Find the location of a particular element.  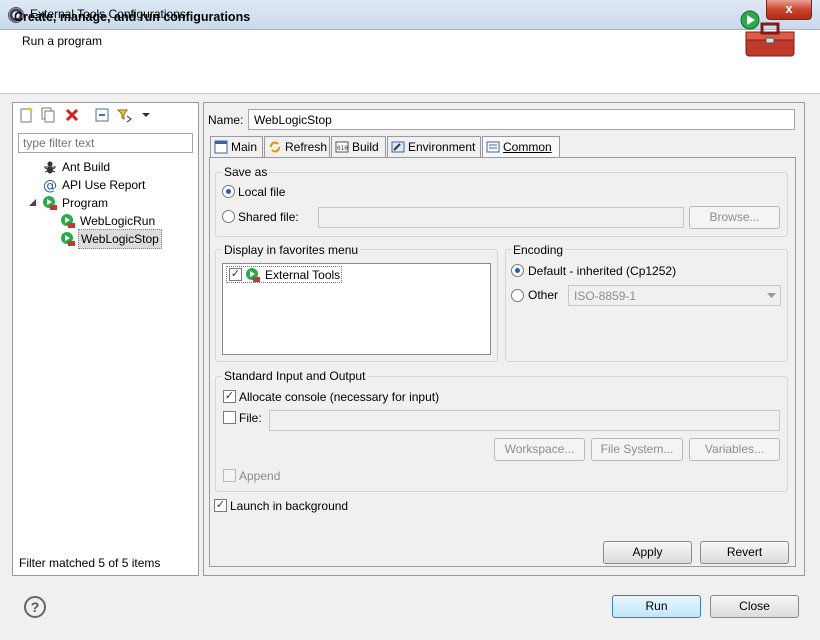

favorites-item-external-tools: ✓ External Tools is located at coordinates (284, 274).